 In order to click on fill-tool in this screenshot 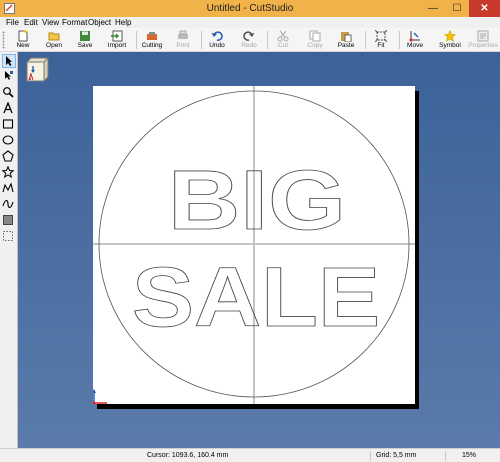, I will do `click(9, 221)`.